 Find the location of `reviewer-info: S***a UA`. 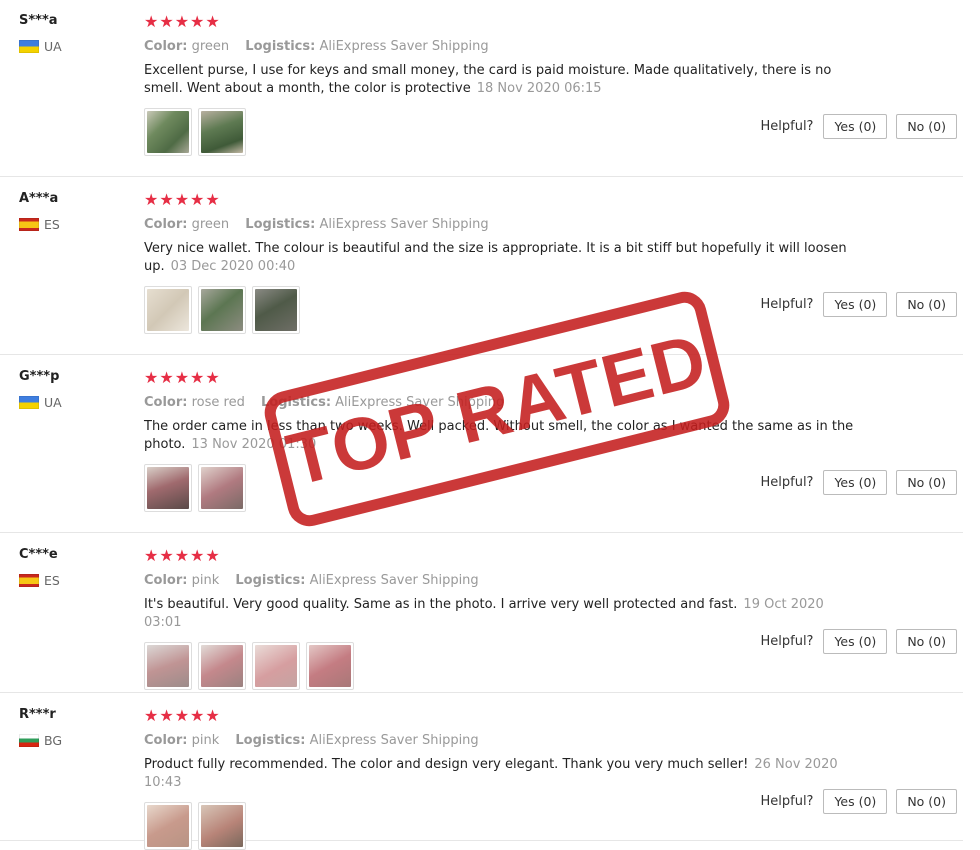

reviewer-info: S***a UA is located at coordinates (74, 33).